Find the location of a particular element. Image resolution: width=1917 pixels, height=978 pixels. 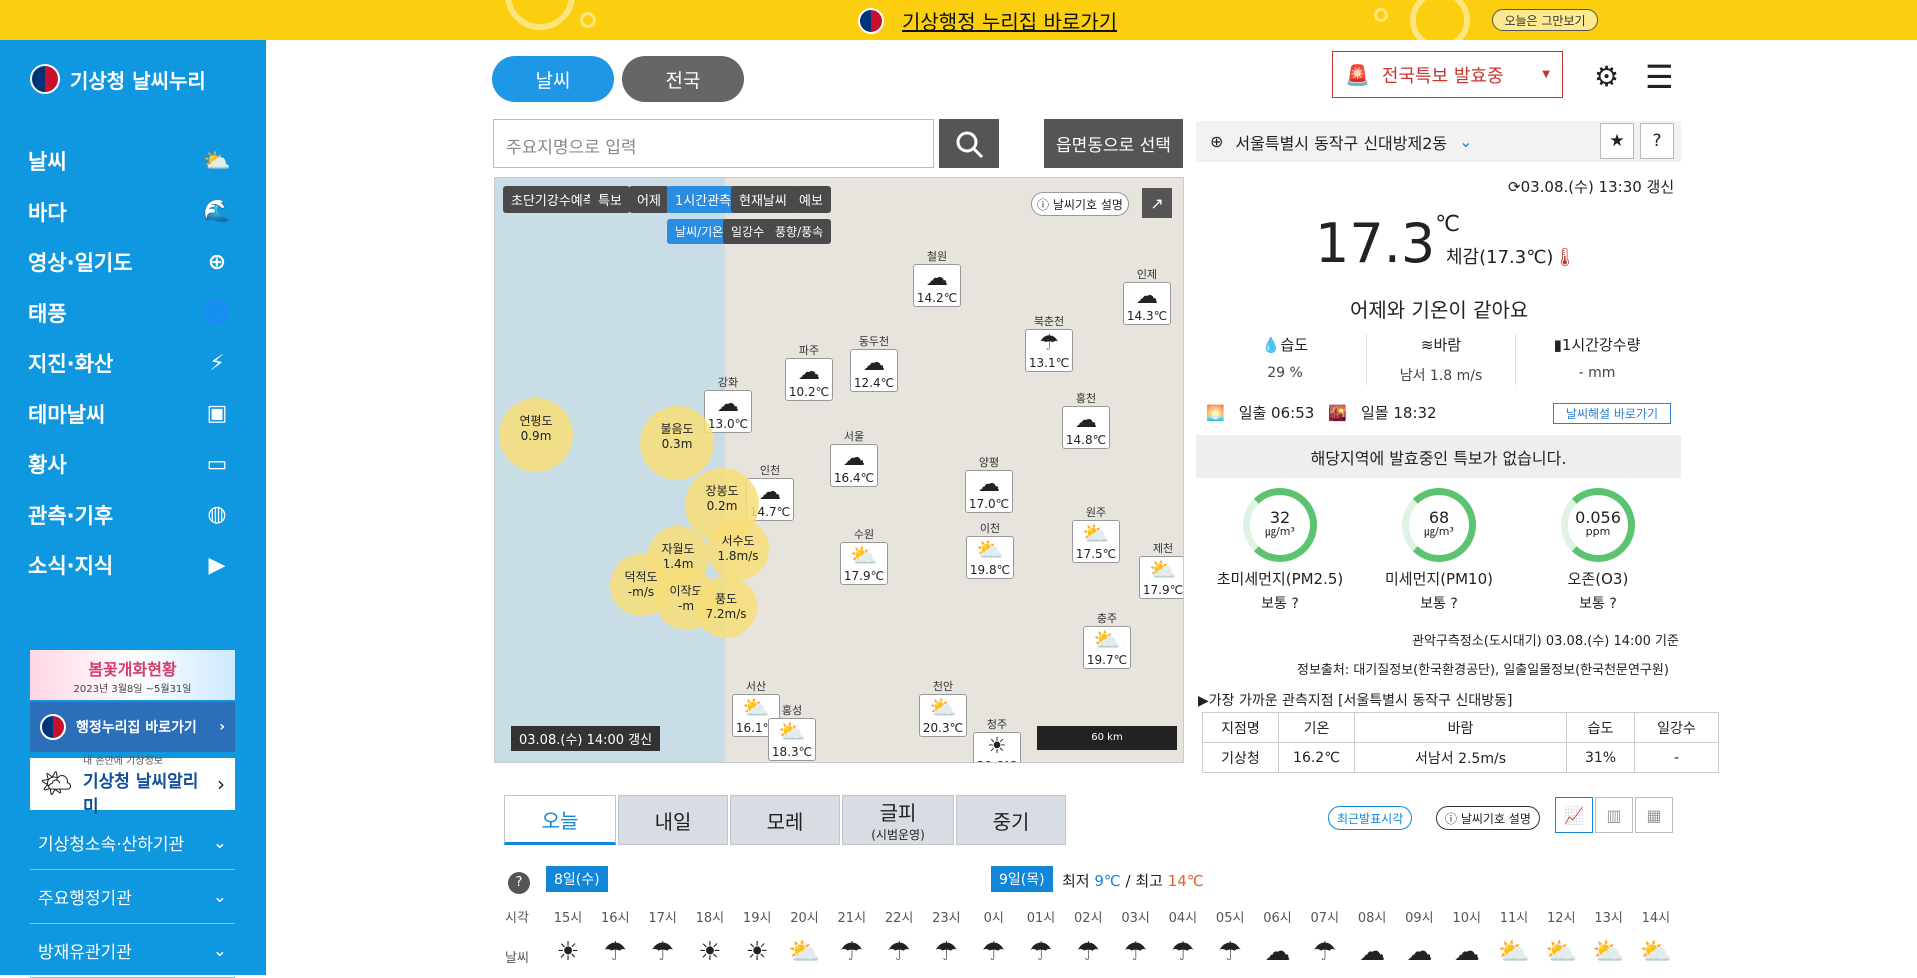

tab-weather: 날씨 is located at coordinates (553, 79).